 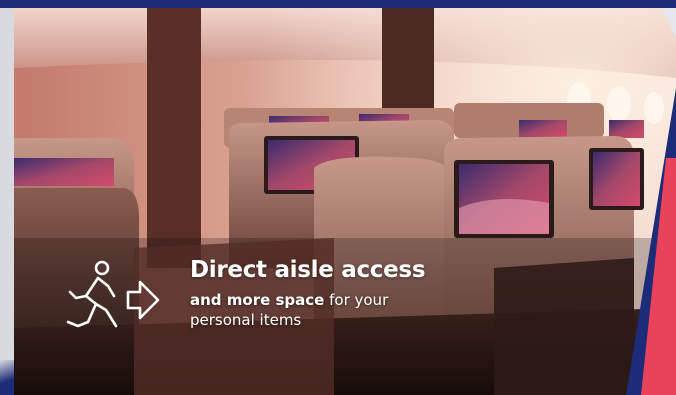 I want to click on feature-subline-bold: and more space, so click(x=257, y=300).